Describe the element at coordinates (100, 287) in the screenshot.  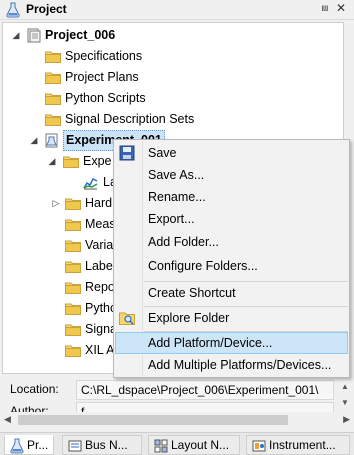
I see `tree-item-label: Repo` at that location.